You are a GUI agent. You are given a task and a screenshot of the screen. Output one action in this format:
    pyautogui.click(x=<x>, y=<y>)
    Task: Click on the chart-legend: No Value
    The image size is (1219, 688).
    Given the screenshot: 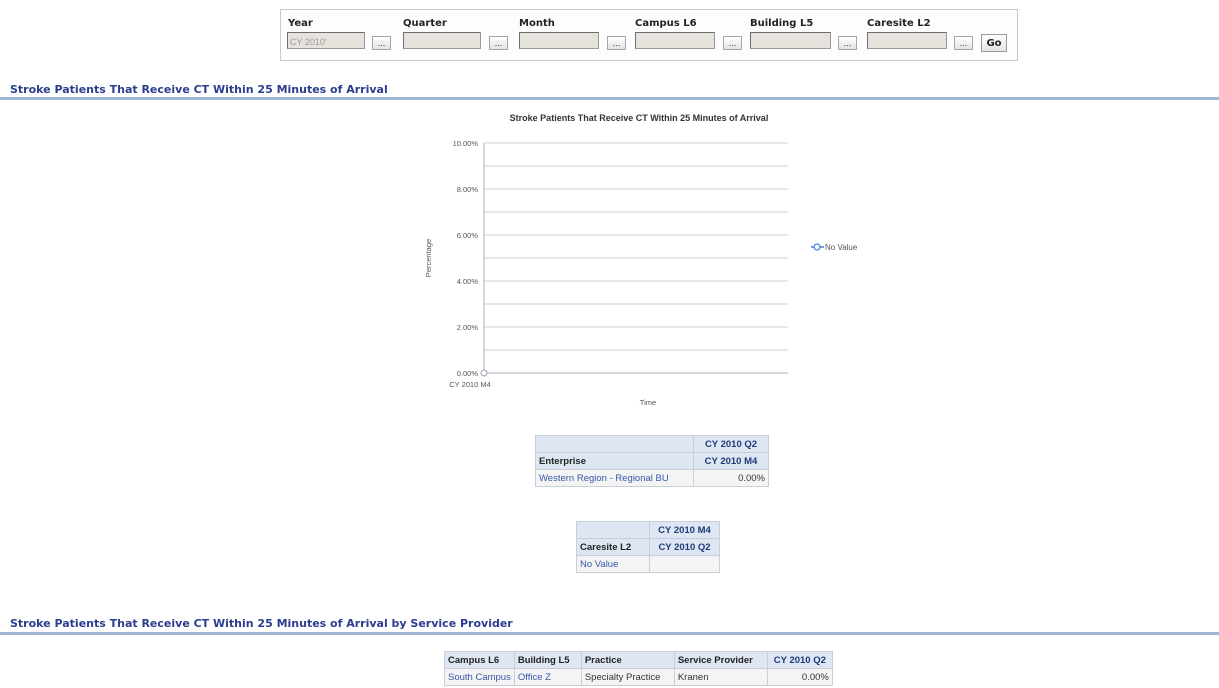 What is the action you would take?
    pyautogui.click(x=834, y=247)
    